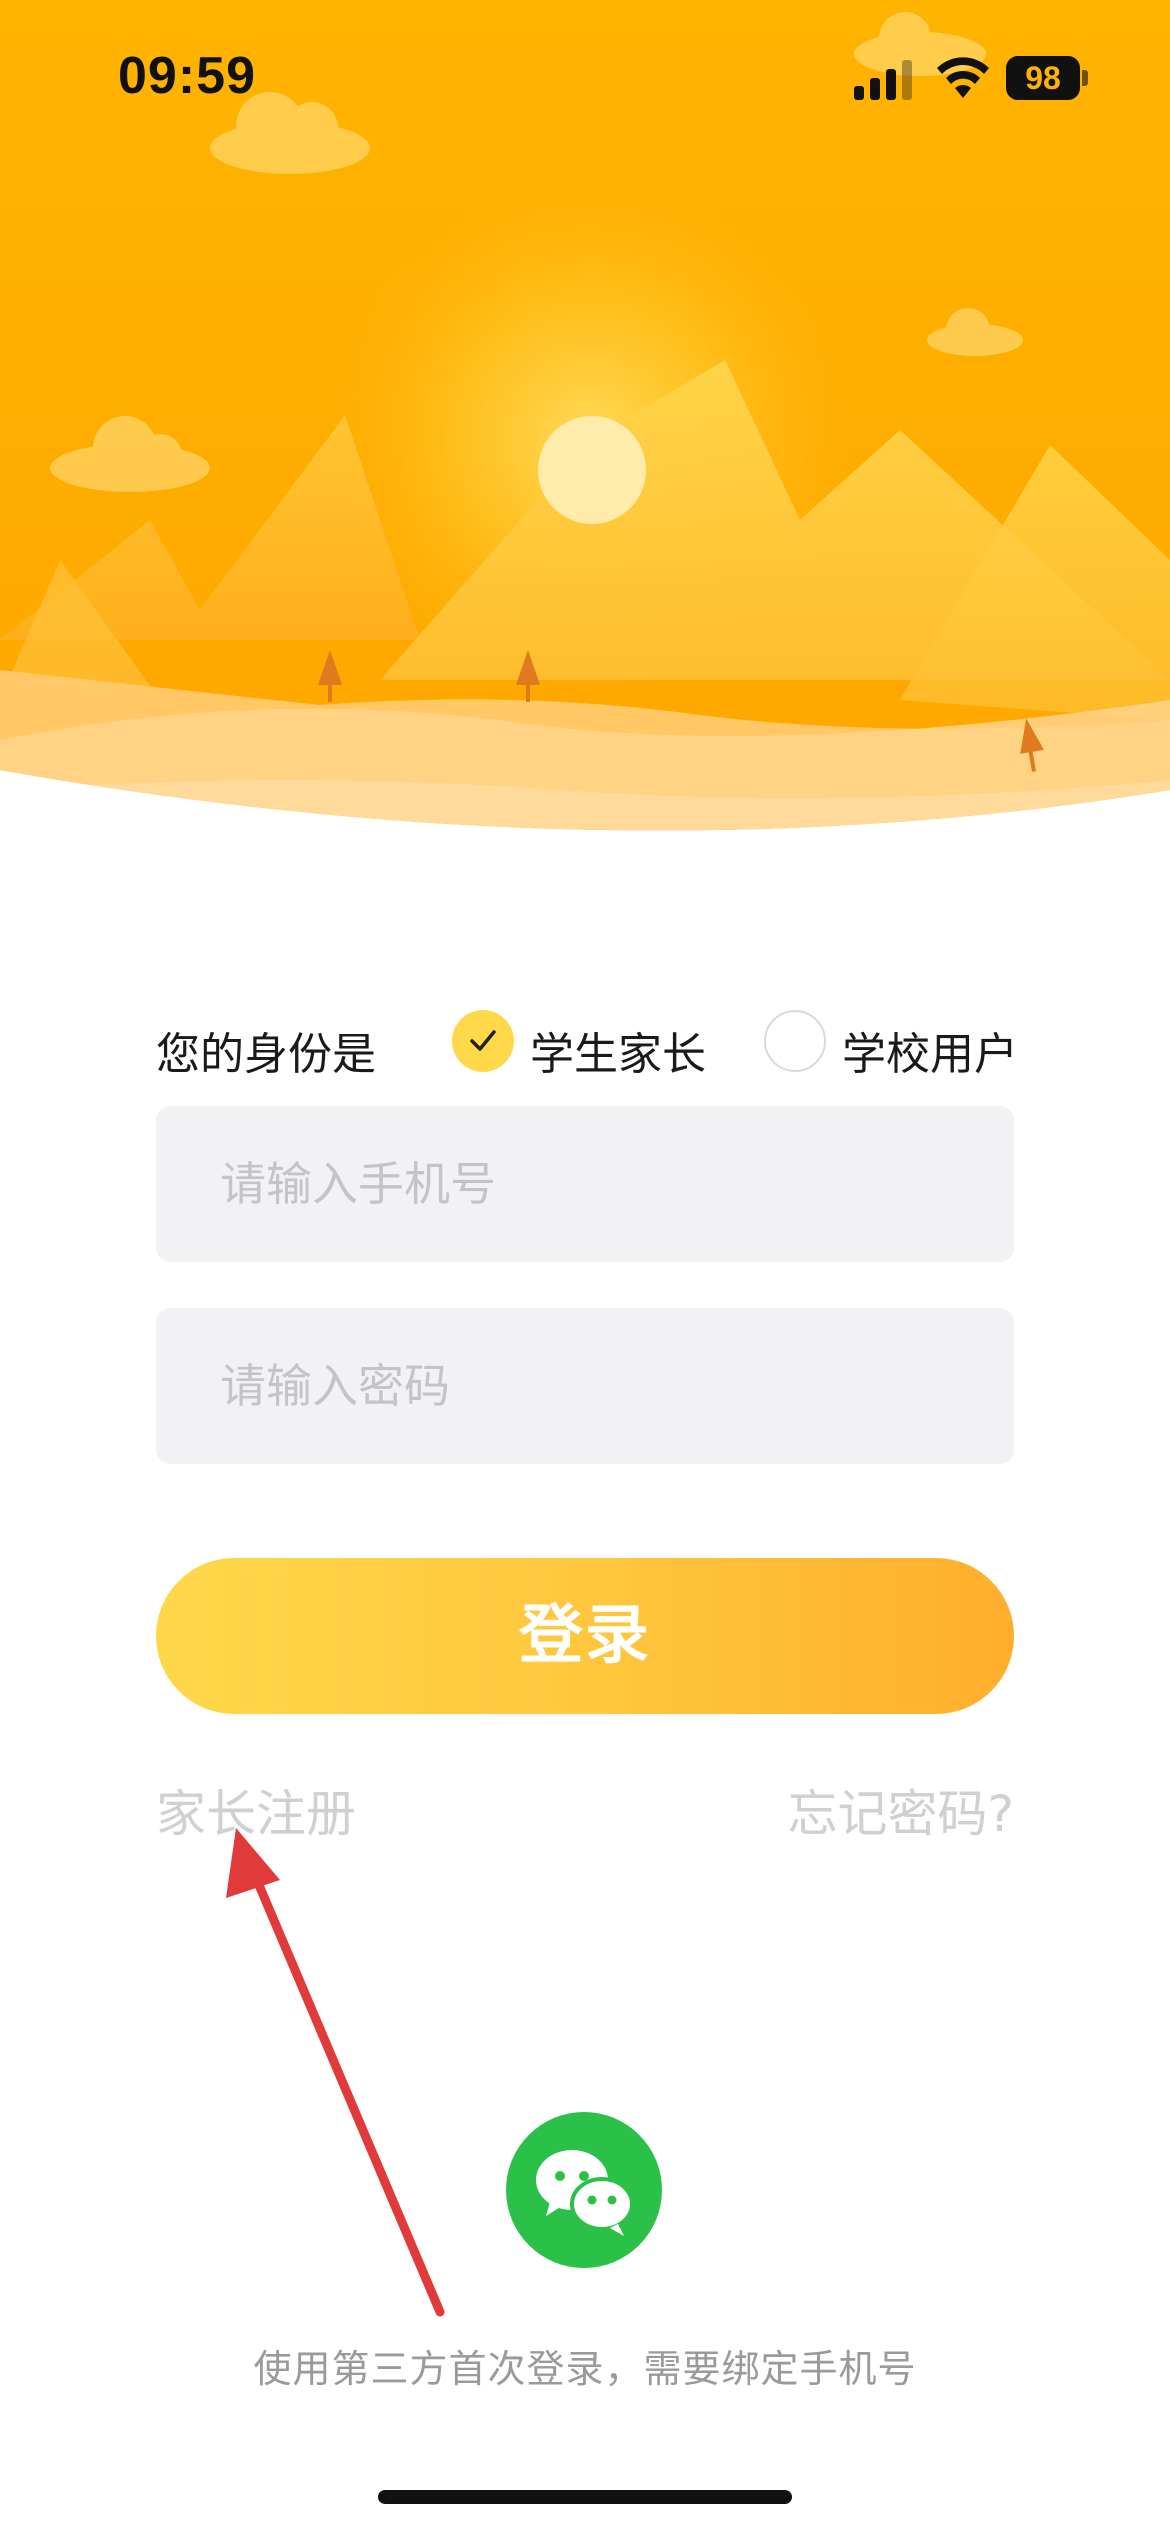 This screenshot has width=1170, height=2532. What do you see at coordinates (585, 2369) in the screenshot?
I see `third-party-note: 使用第三方首次登录，需要绑定手机号` at bounding box center [585, 2369].